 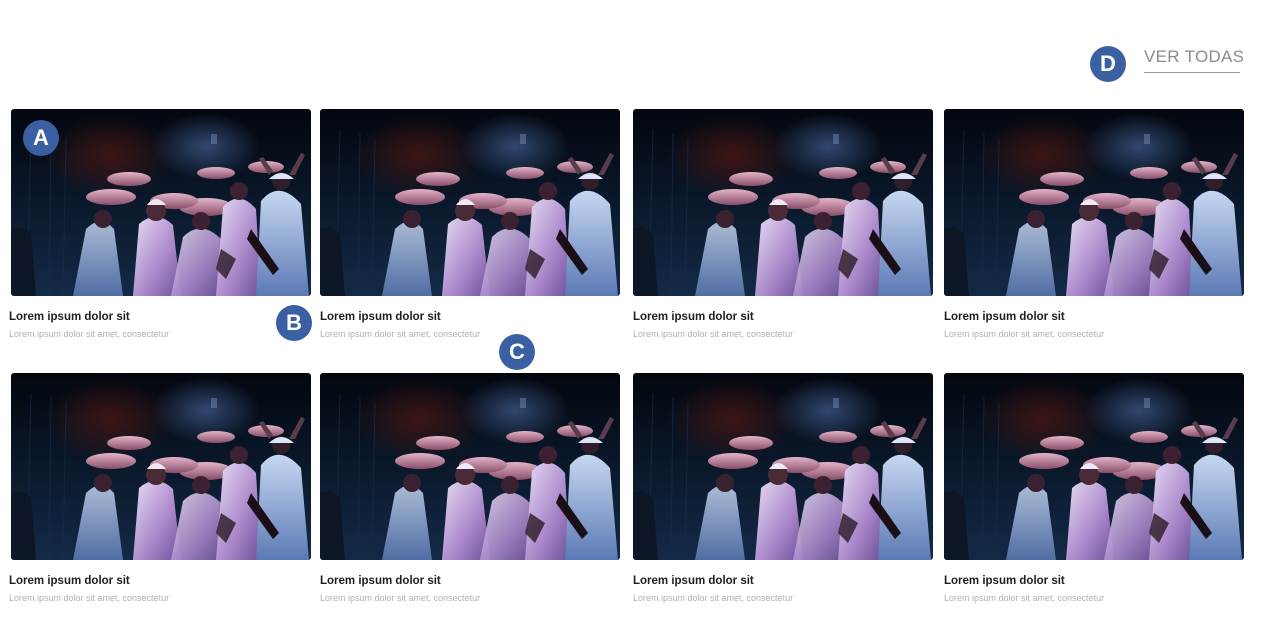 I want to click on marker-b: B, so click(x=294, y=323).